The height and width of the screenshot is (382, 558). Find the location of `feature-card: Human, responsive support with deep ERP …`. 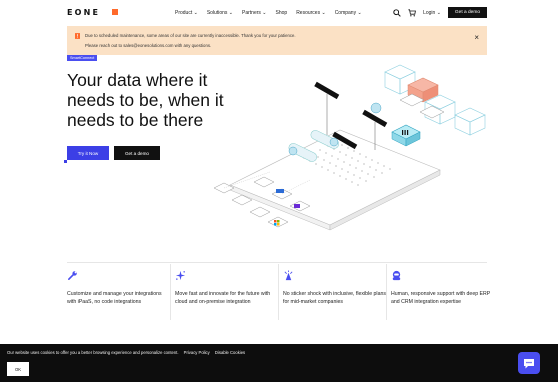

feature-card: Human, responsive support with deep ERP … is located at coordinates (443, 288).